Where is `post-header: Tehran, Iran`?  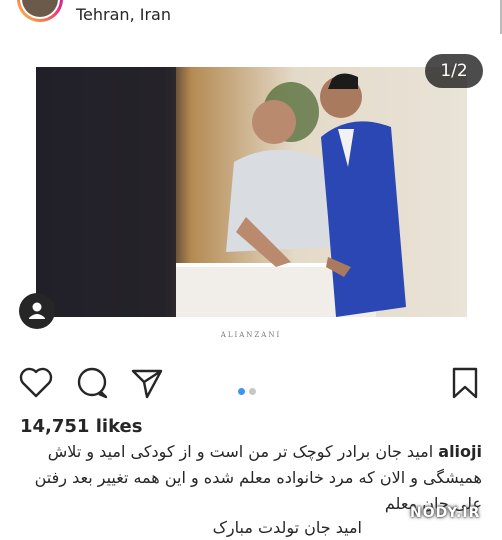 post-header: Tehran, Iran is located at coordinates (251, 17).